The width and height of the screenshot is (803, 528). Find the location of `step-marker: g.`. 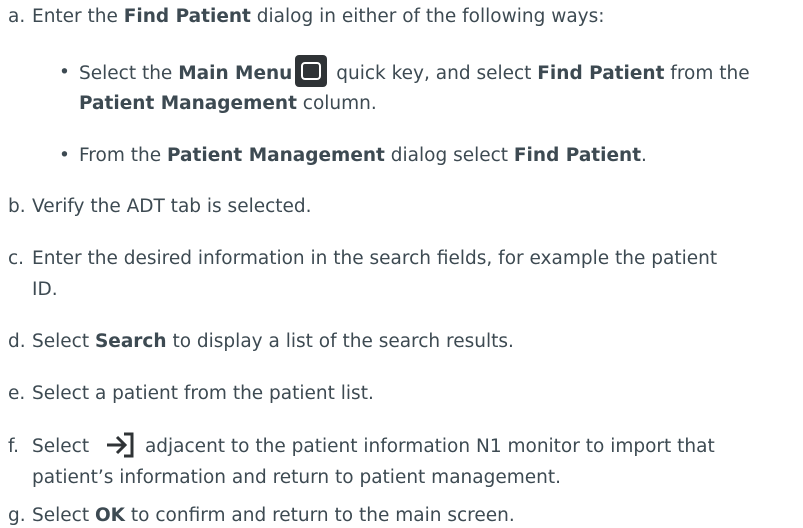

step-marker: g. is located at coordinates (17, 515).